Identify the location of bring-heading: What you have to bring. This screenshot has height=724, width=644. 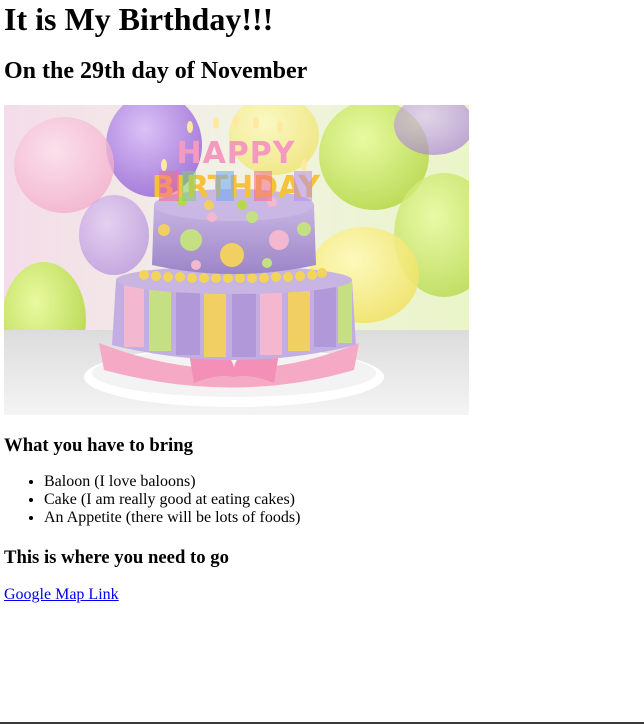
(98, 445).